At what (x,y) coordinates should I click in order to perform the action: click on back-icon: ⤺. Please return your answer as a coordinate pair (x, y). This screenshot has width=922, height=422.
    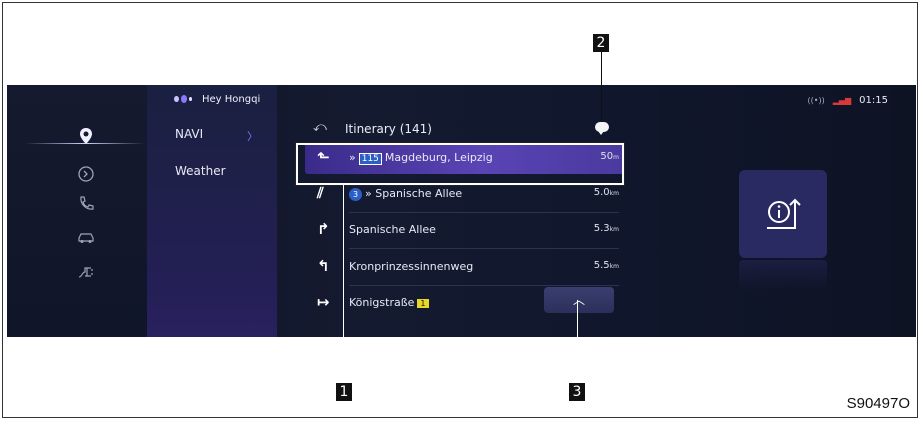
    Looking at the image, I should click on (320, 127).